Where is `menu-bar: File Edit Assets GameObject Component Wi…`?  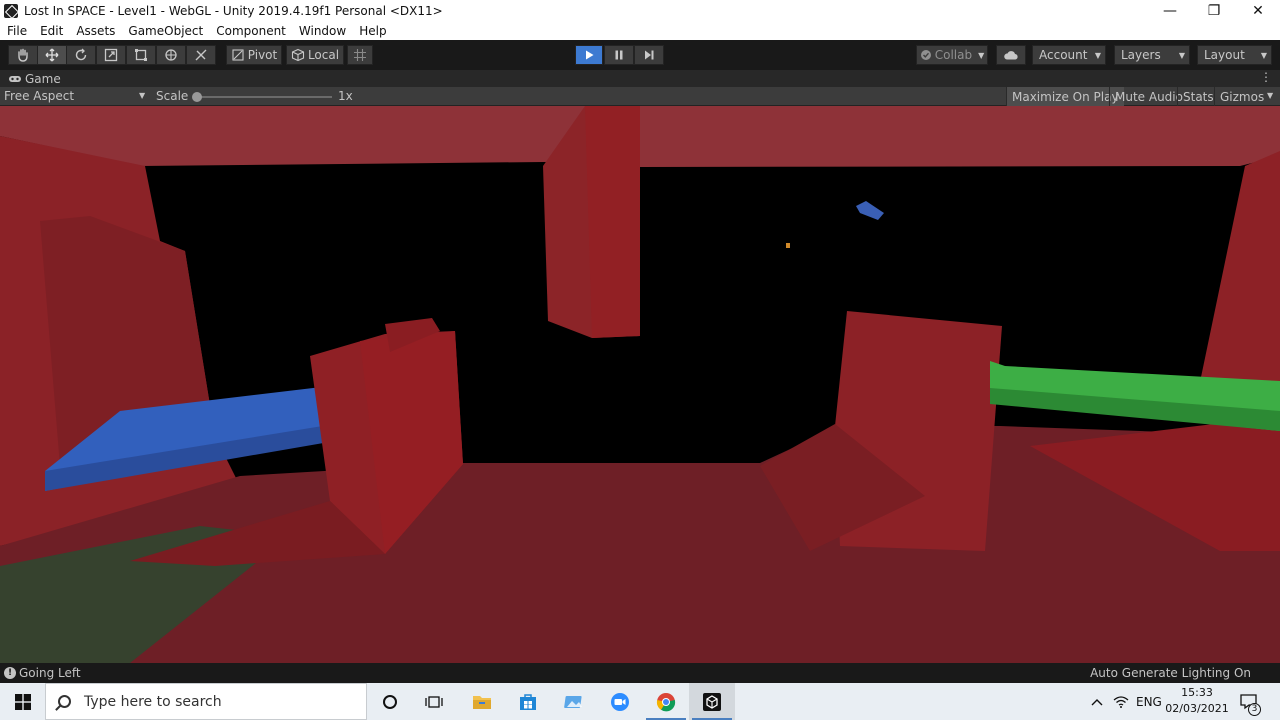
menu-bar: File Edit Assets GameObject Component Wi… is located at coordinates (640, 31).